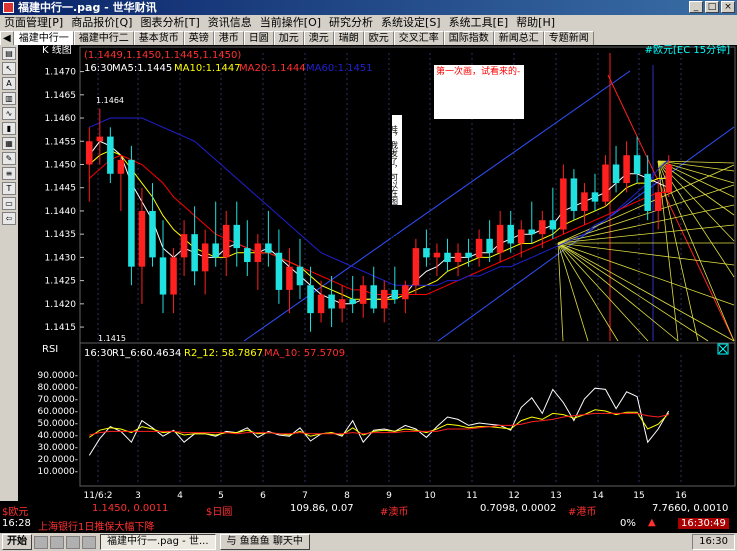  I want to click on quicklaunch-desktop-icon, so click(57, 542).